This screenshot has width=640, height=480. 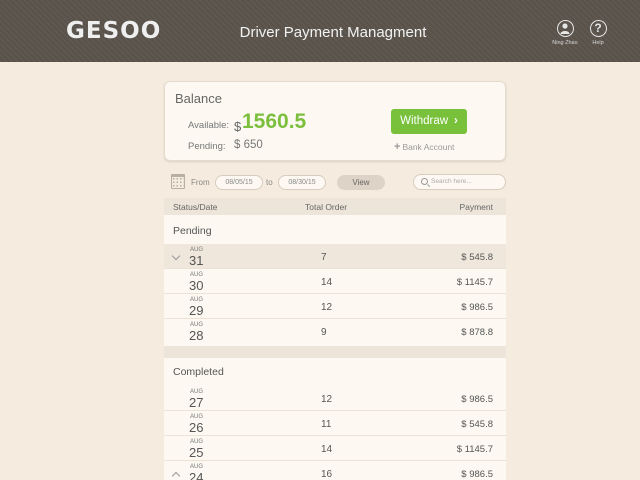 I want to click on pending-label: Pending:, so click(x=207, y=146).